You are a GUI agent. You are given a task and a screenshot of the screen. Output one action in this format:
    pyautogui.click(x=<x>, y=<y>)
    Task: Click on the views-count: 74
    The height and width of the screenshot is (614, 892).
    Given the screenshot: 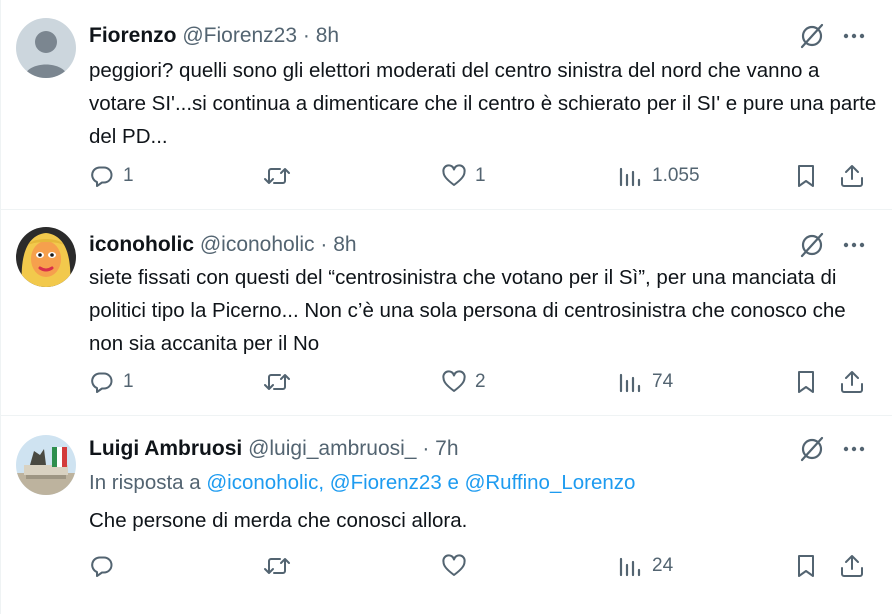 What is the action you would take?
    pyautogui.click(x=663, y=381)
    